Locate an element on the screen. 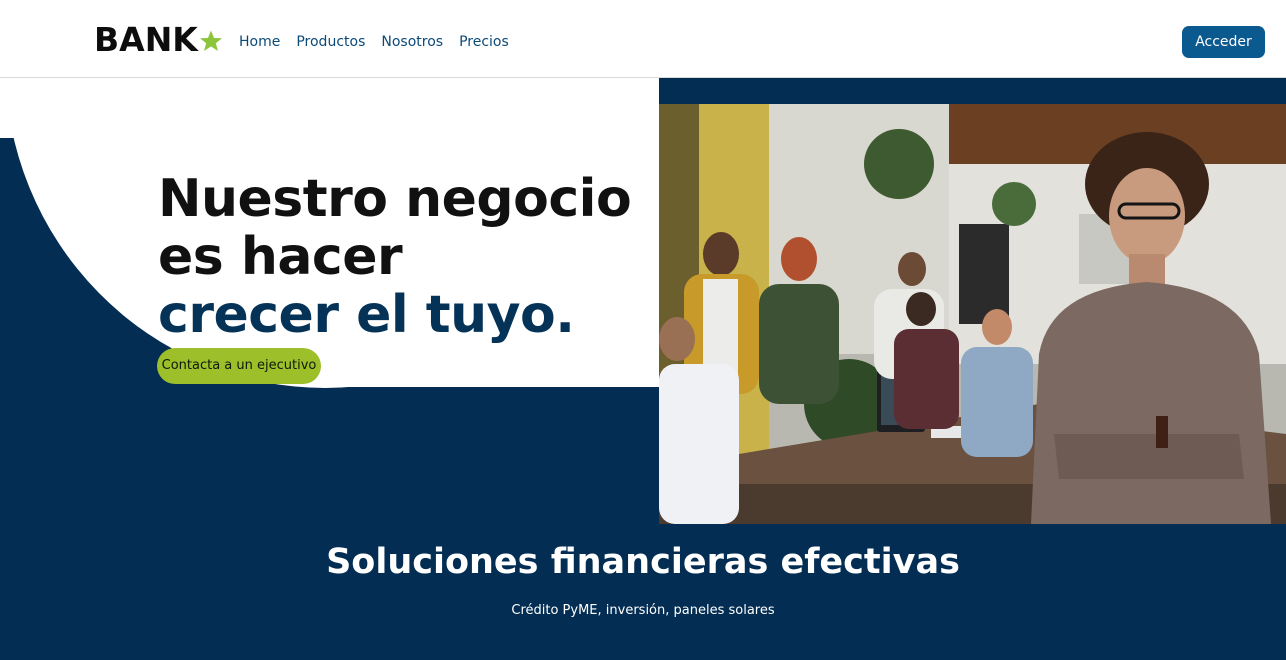 Image resolution: width=1286 pixels, height=660 pixels. headline-line-1: Nuestro negocio is located at coordinates (395, 199).